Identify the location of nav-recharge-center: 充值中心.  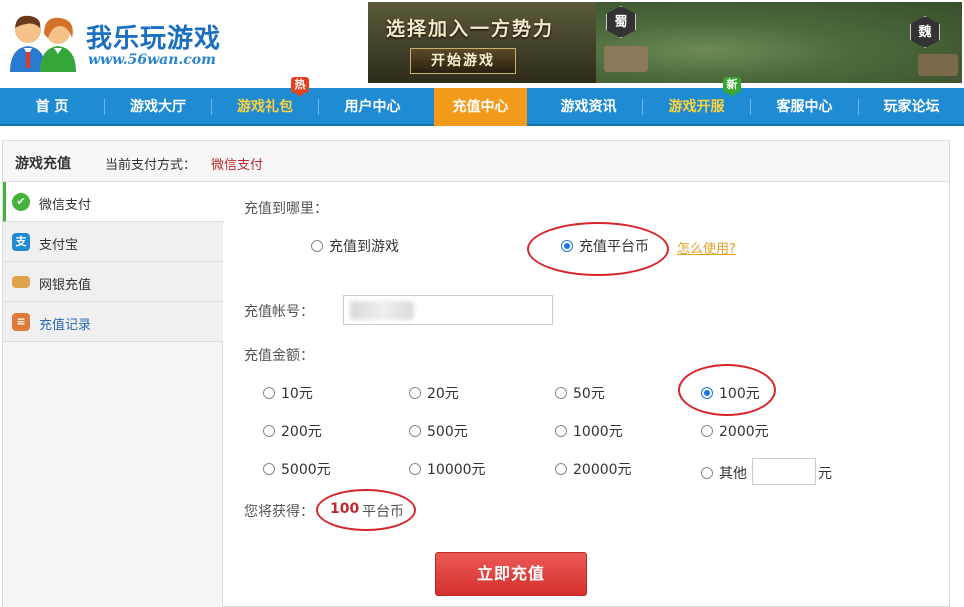
(480, 107).